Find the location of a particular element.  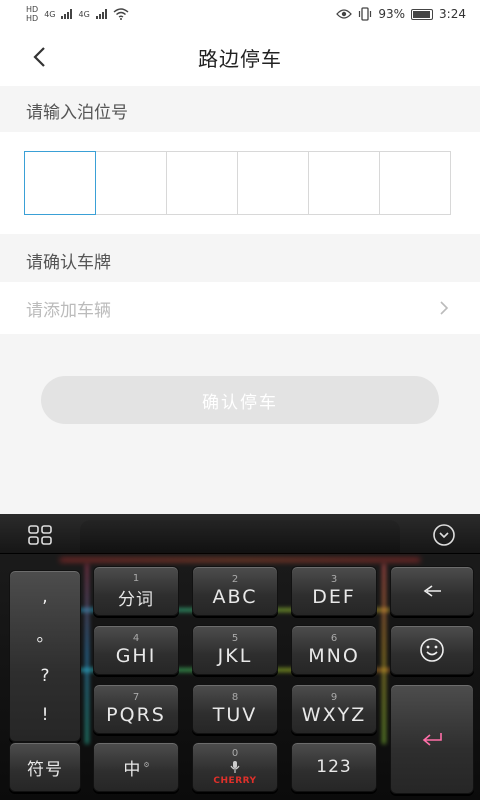

slot-panel is located at coordinates (240, 183).